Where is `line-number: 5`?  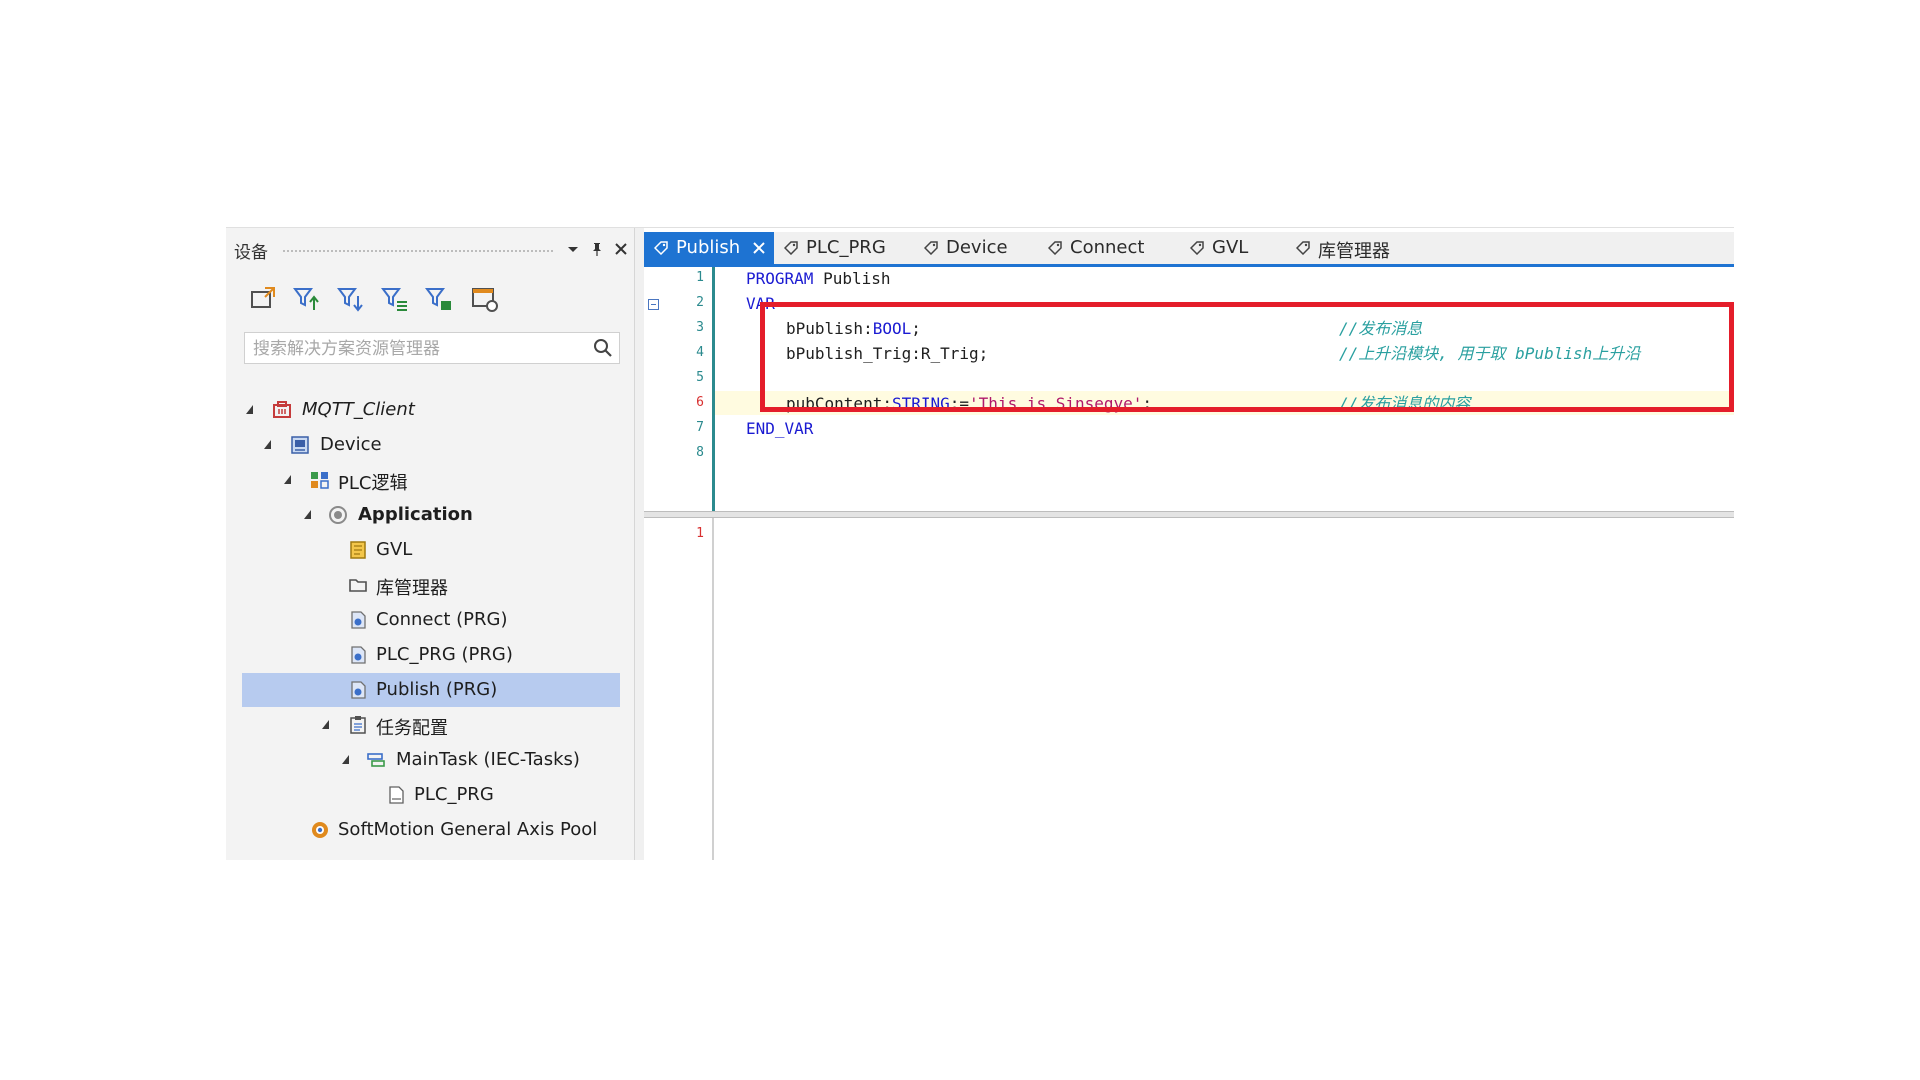
line-number: 5 is located at coordinates (700, 377).